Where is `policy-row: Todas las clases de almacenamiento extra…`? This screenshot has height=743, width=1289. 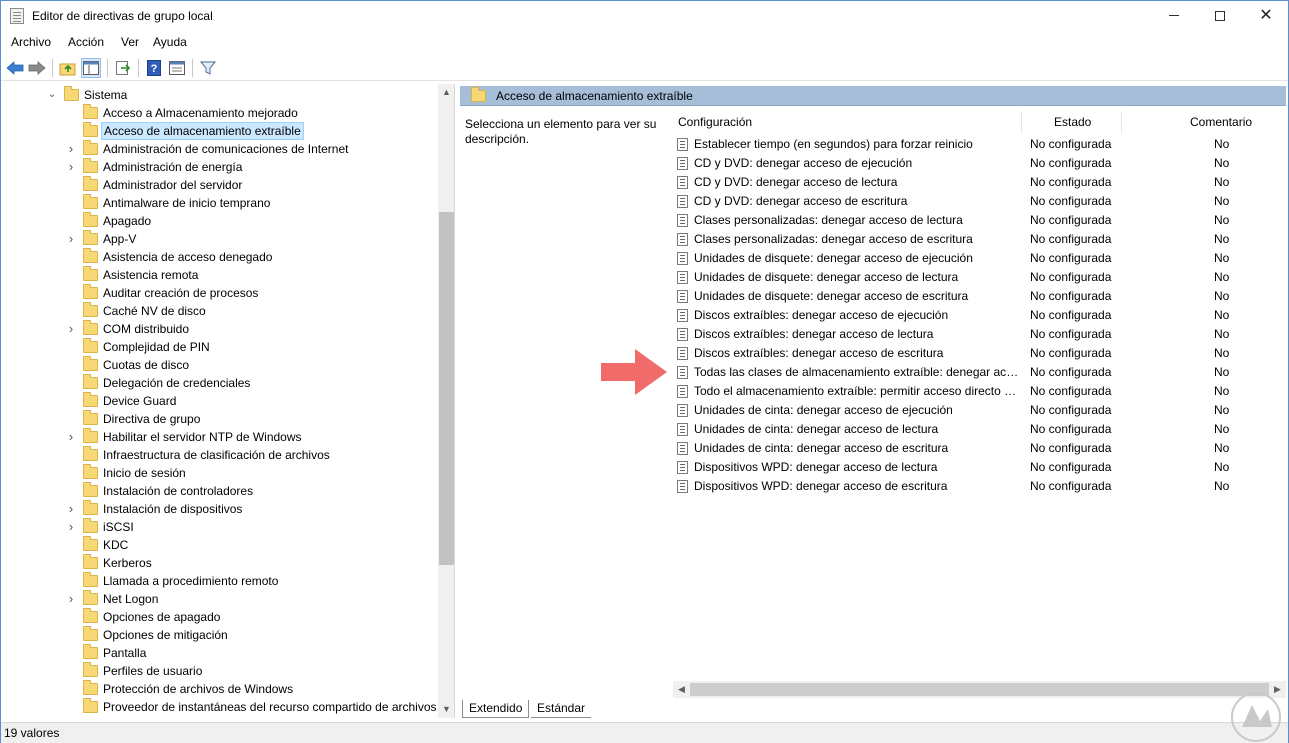 policy-row: Todas las clases de almacenamiento extra… is located at coordinates (979, 372).